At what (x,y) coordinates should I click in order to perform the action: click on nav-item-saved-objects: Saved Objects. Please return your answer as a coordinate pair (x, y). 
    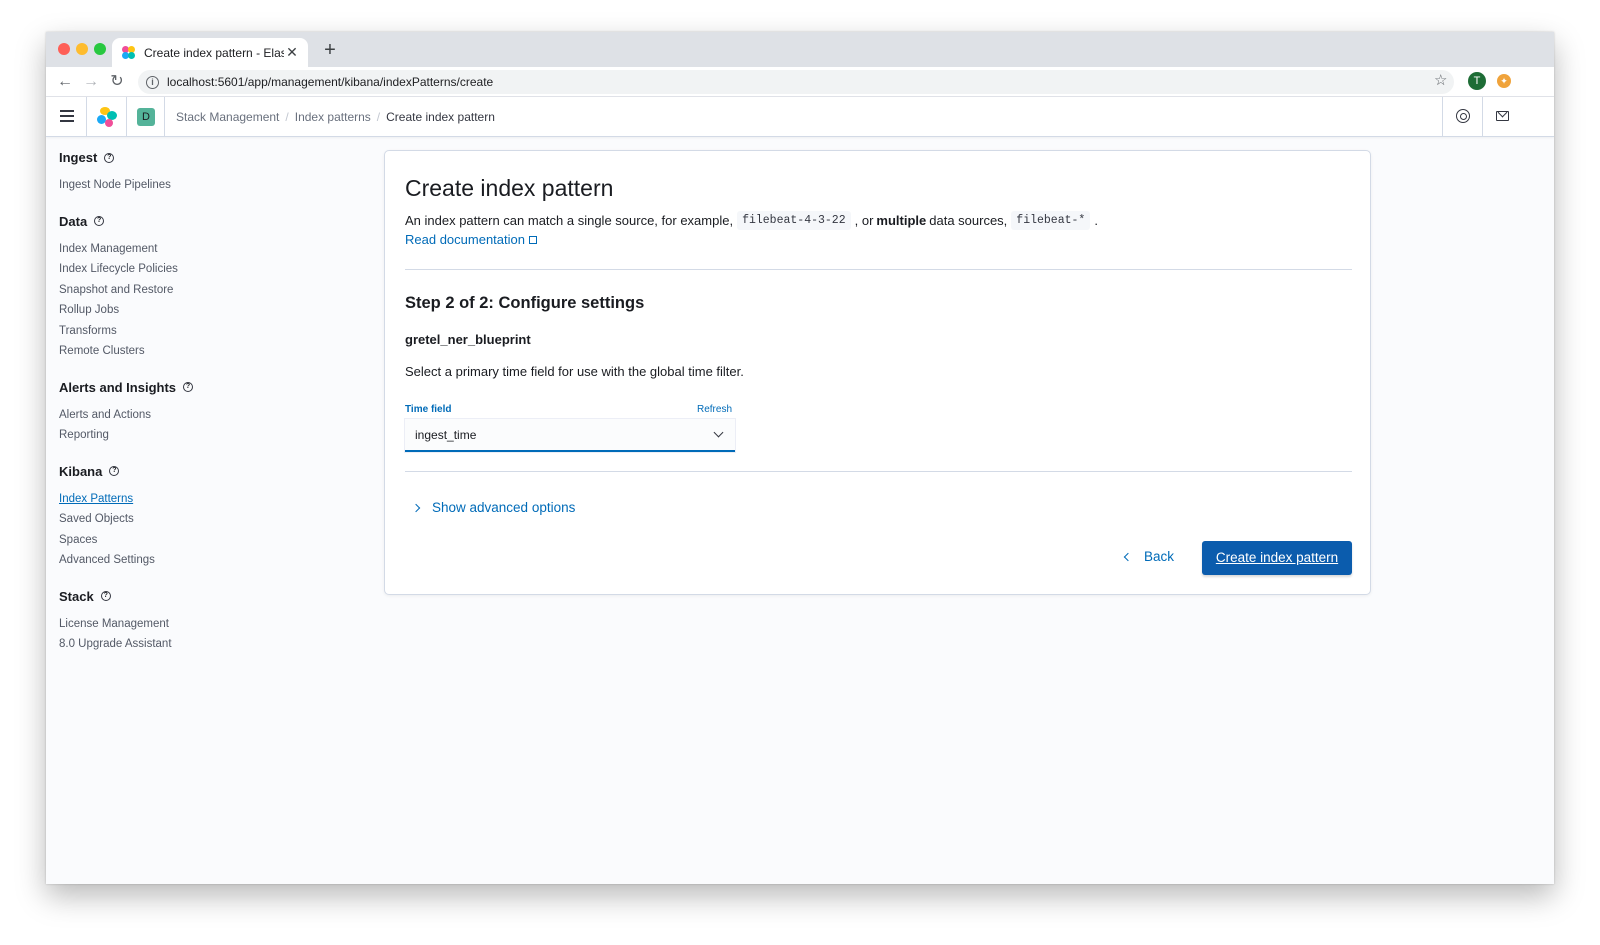
    Looking at the image, I should click on (179, 519).